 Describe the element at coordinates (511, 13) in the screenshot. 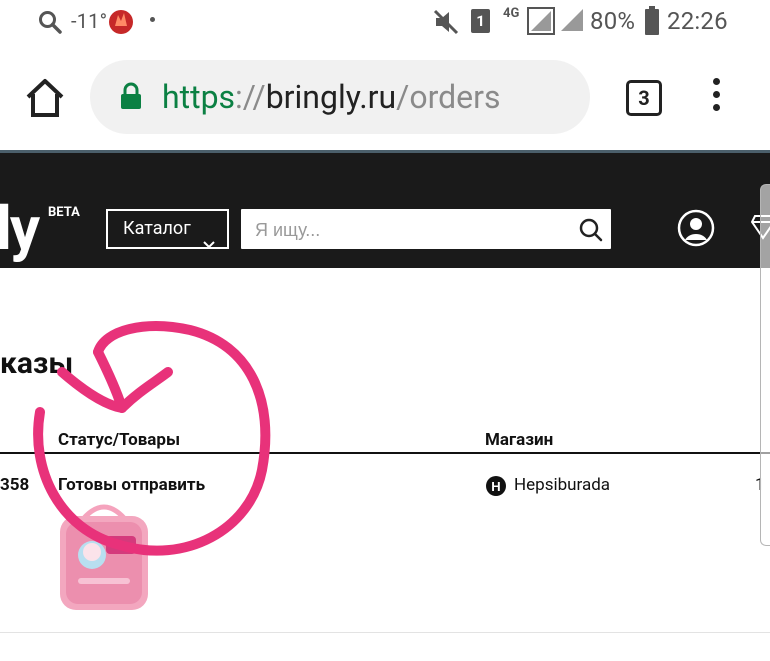

I see `network-type: 4G` at that location.